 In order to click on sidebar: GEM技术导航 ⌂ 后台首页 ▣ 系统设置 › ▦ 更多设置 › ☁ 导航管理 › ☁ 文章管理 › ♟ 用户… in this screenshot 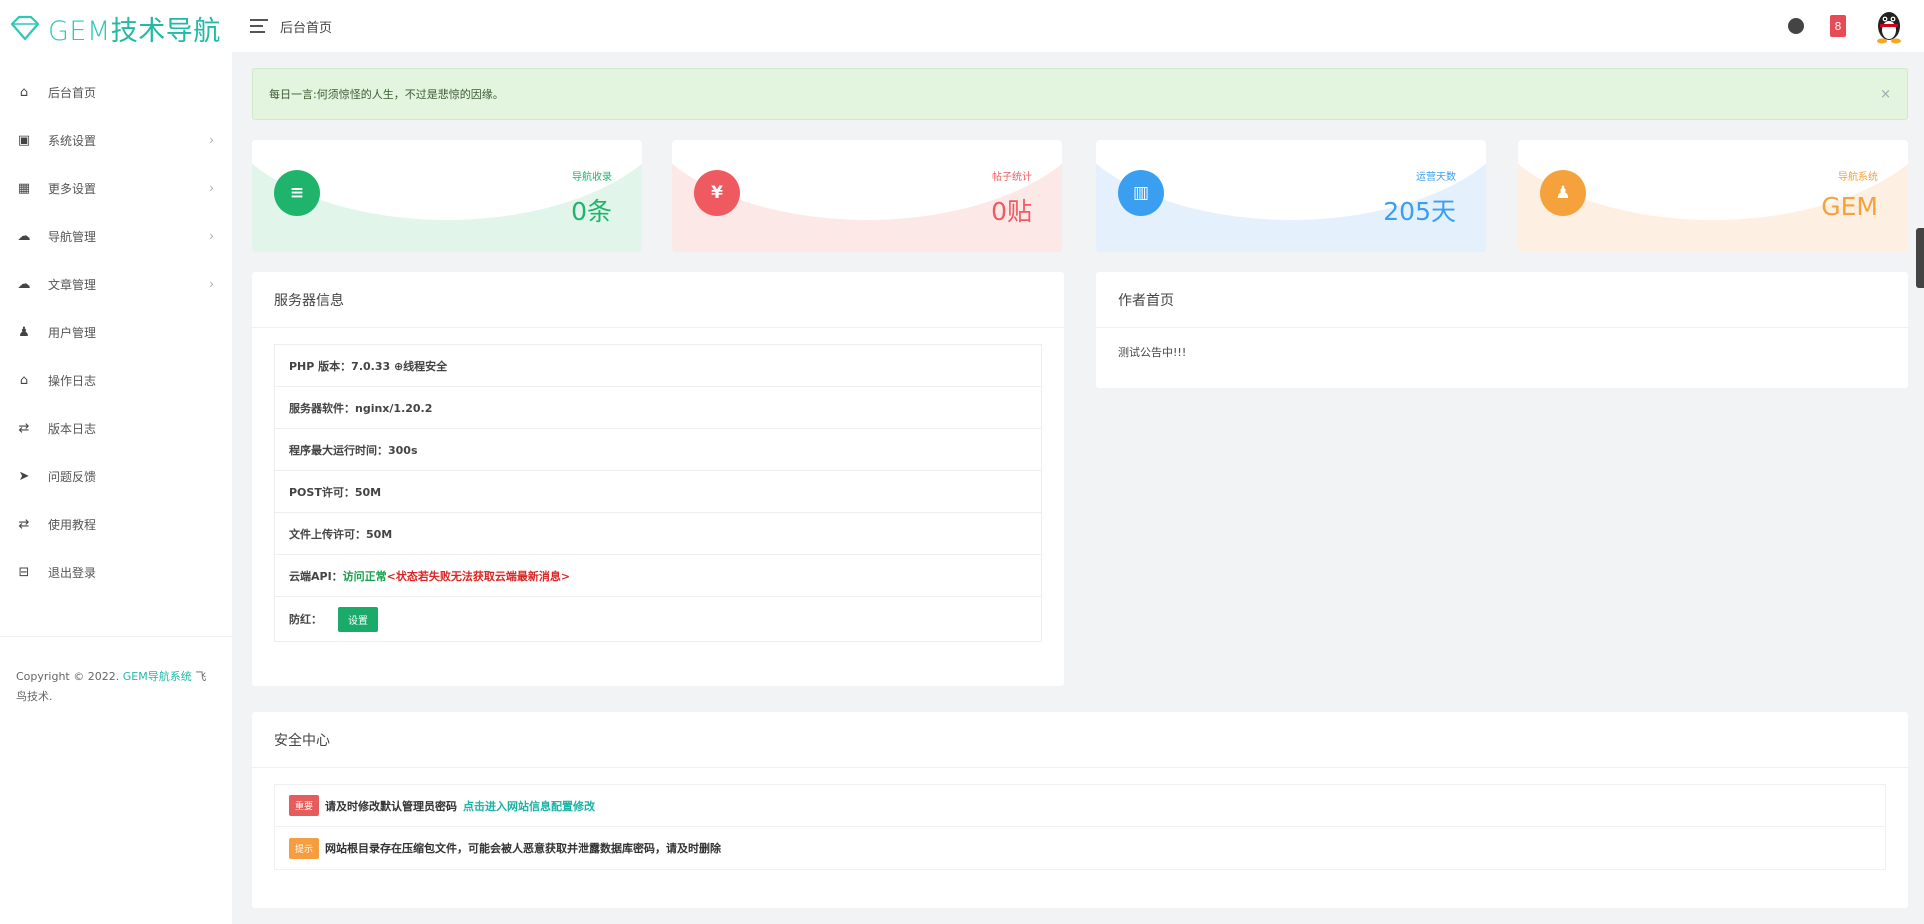, I will do `click(116, 462)`.